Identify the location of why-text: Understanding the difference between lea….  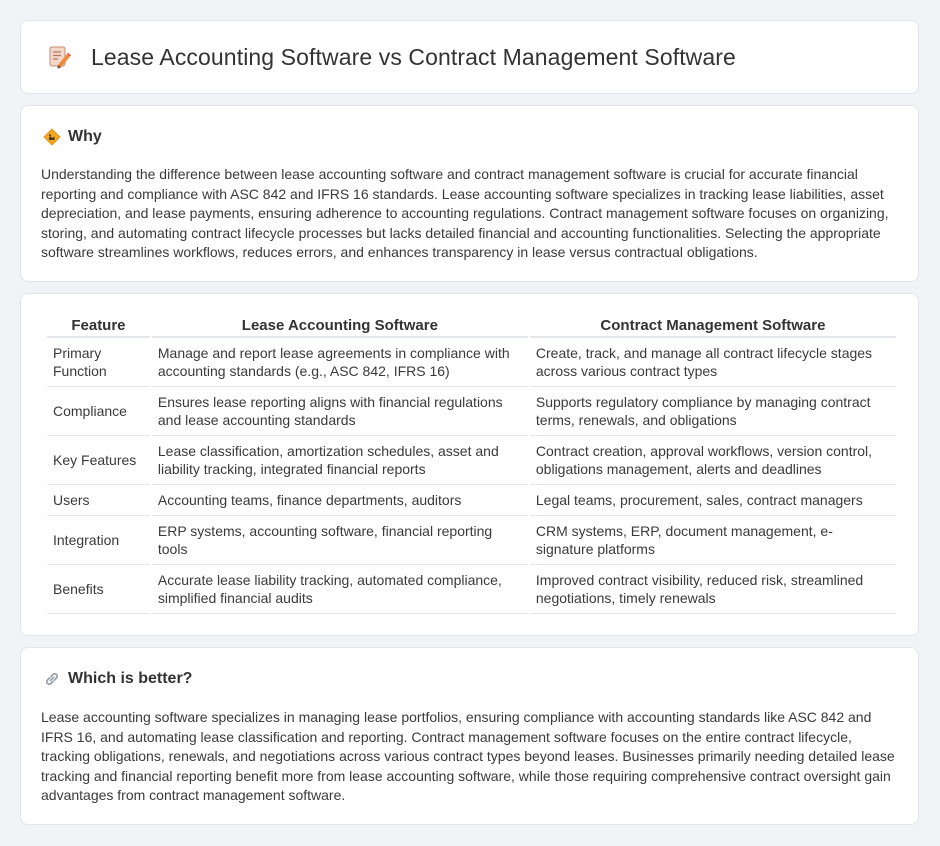
(465, 213).